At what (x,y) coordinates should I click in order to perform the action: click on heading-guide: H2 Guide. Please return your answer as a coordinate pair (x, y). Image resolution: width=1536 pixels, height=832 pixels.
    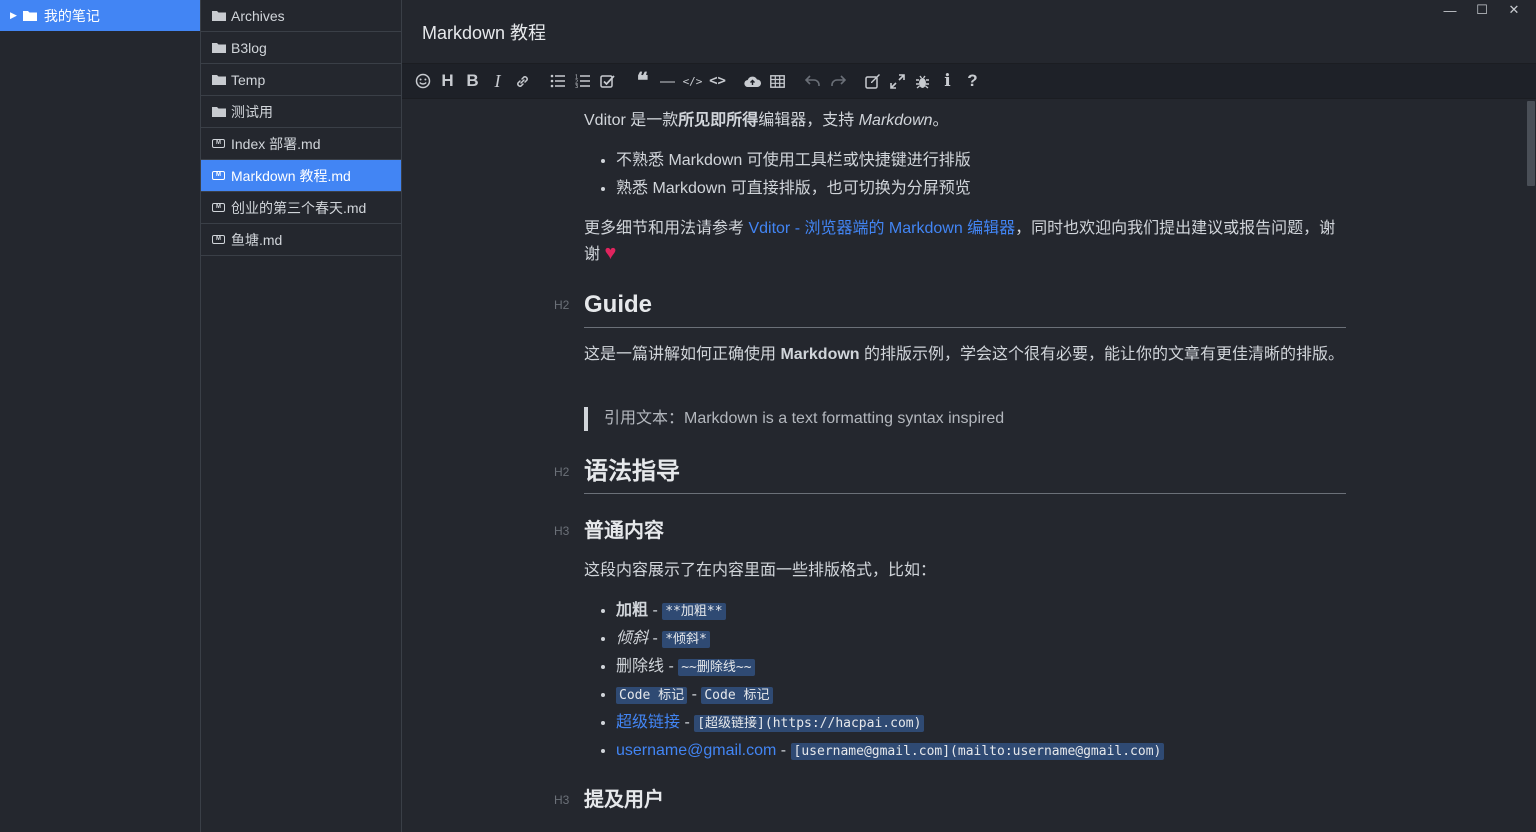
    Looking at the image, I should click on (950, 307).